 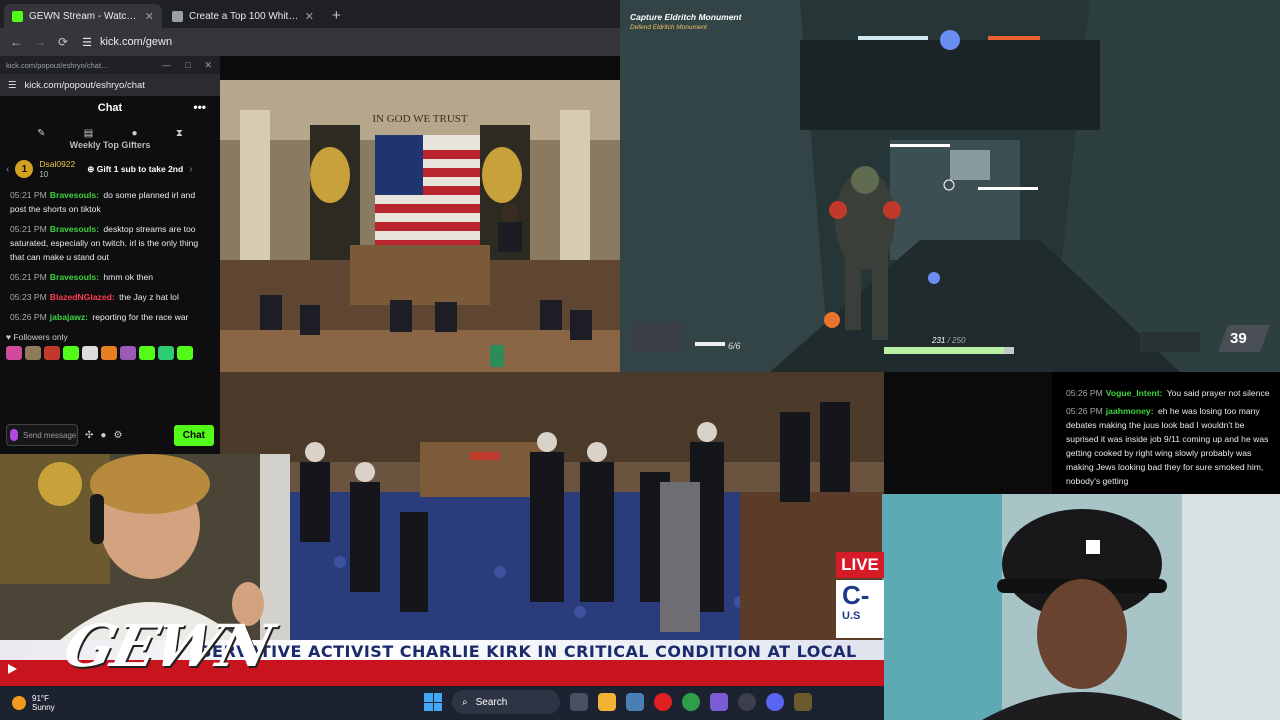 What do you see at coordinates (117, 435) in the screenshot?
I see `gear-icon: ⚙` at bounding box center [117, 435].